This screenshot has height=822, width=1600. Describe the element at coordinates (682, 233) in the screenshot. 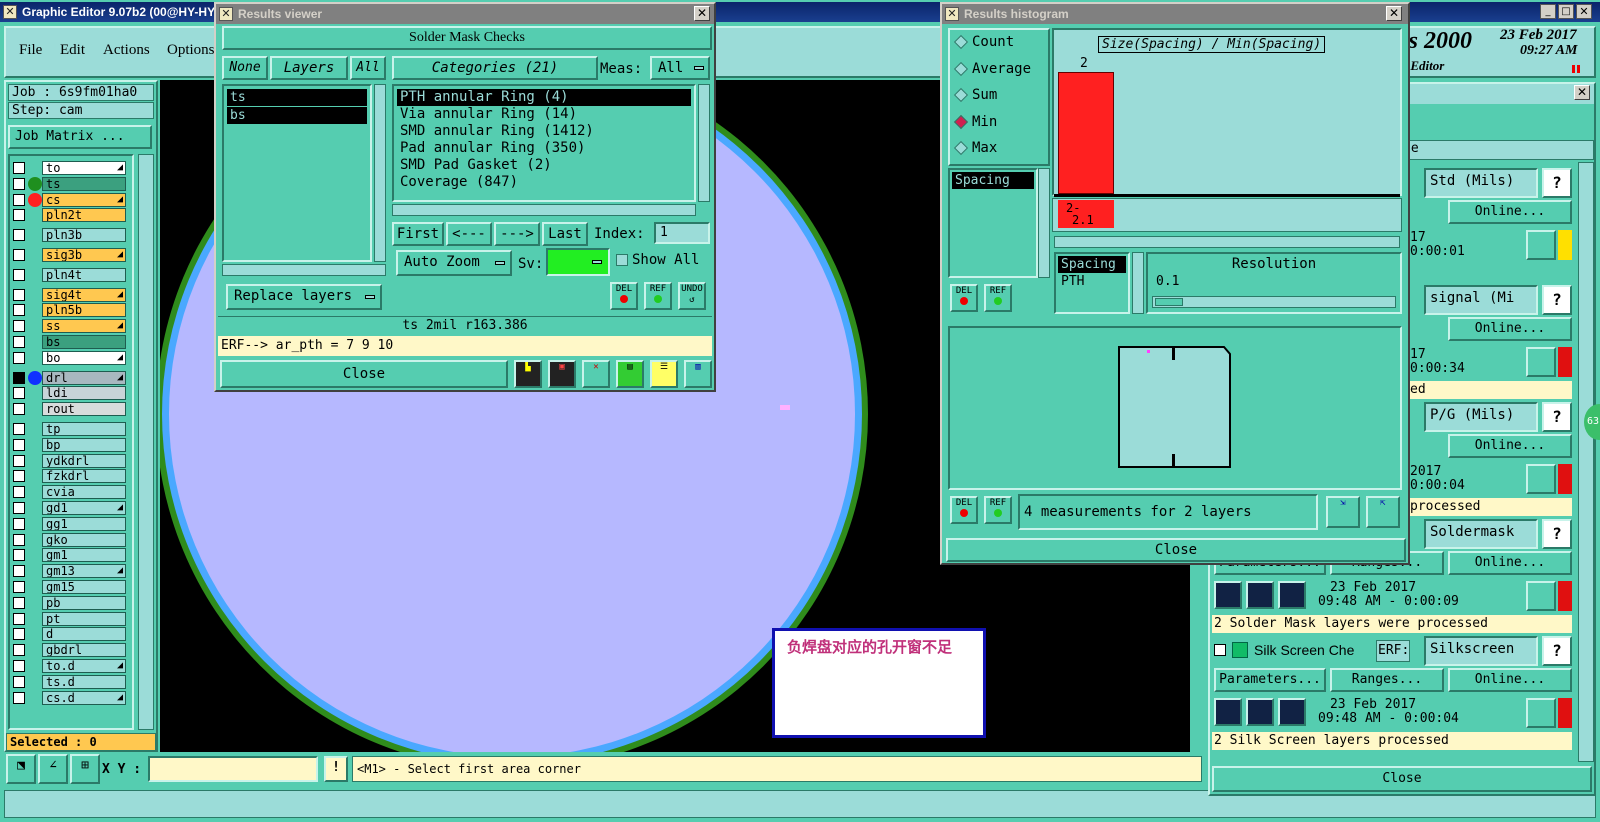

I see `rv-index-input: 1` at that location.